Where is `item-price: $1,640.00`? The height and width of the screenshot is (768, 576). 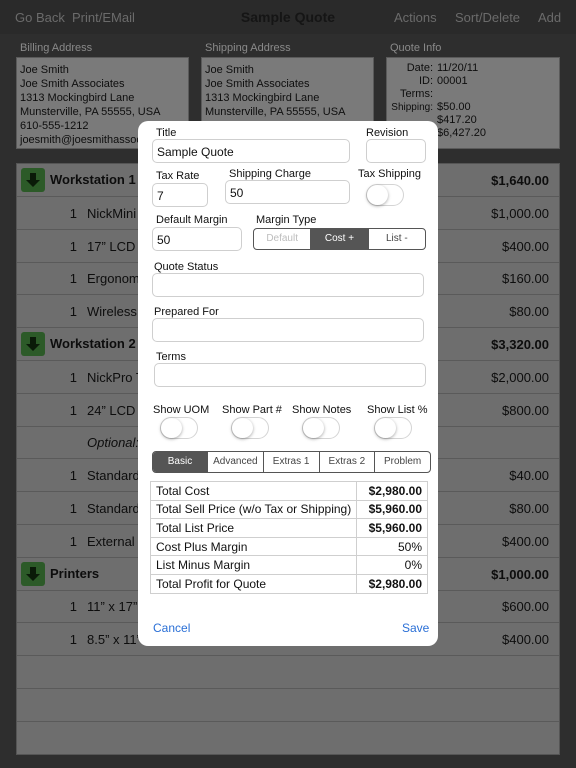
item-price: $1,640.00 is located at coordinates (520, 180).